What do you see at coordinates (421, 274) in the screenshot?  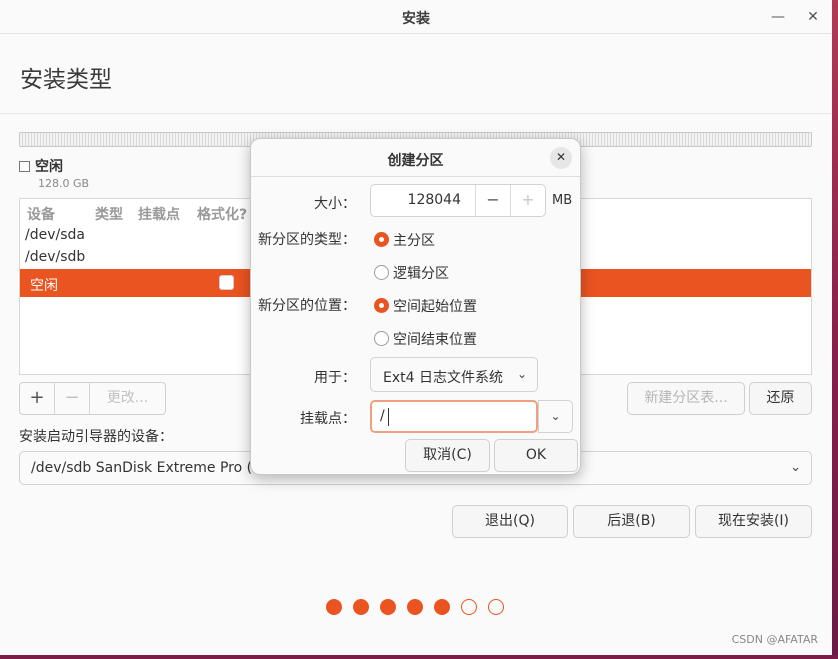 I see `radio-label: 逻辑分区` at bounding box center [421, 274].